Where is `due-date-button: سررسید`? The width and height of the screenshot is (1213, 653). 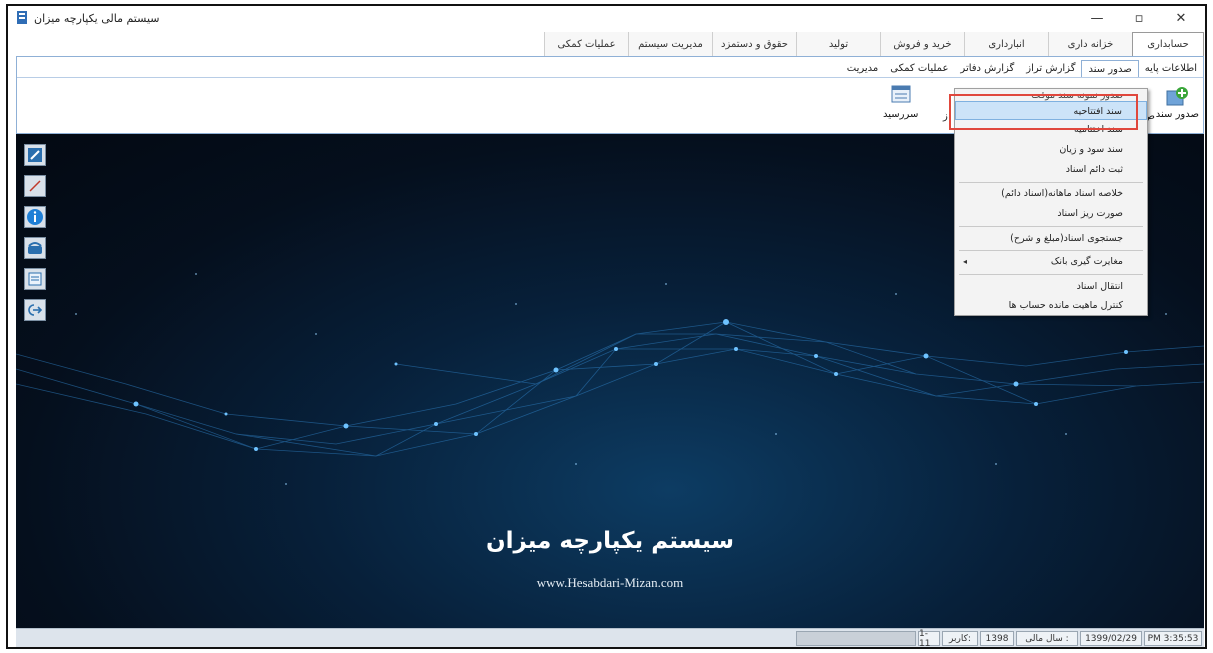 due-date-button: سررسید is located at coordinates (900, 101).